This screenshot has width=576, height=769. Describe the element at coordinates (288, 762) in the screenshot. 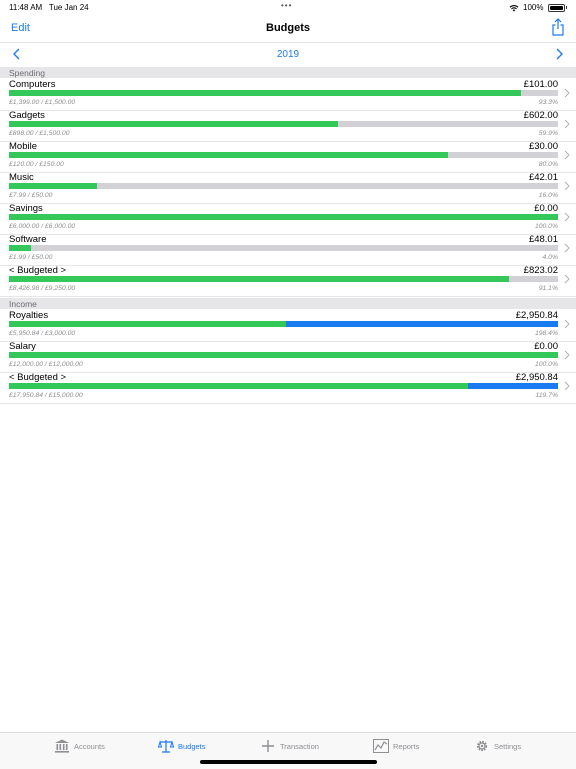

I see `home-indicator` at that location.